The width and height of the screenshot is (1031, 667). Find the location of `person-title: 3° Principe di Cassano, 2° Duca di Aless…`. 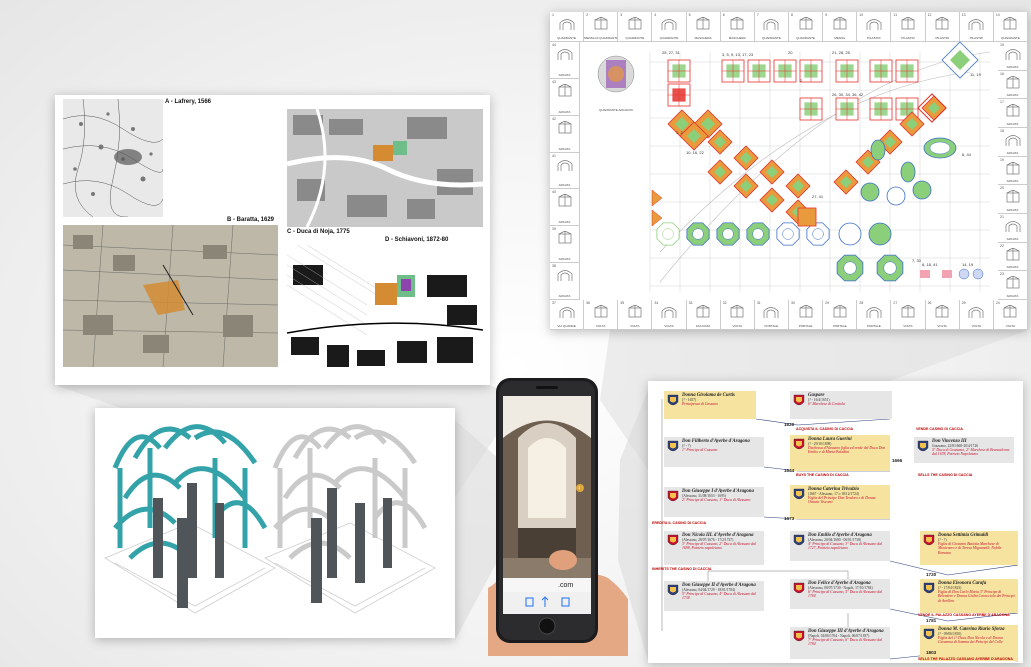

person-title: 3° Principe di Cassano, 2° Duca di Aless… is located at coordinates (719, 546).